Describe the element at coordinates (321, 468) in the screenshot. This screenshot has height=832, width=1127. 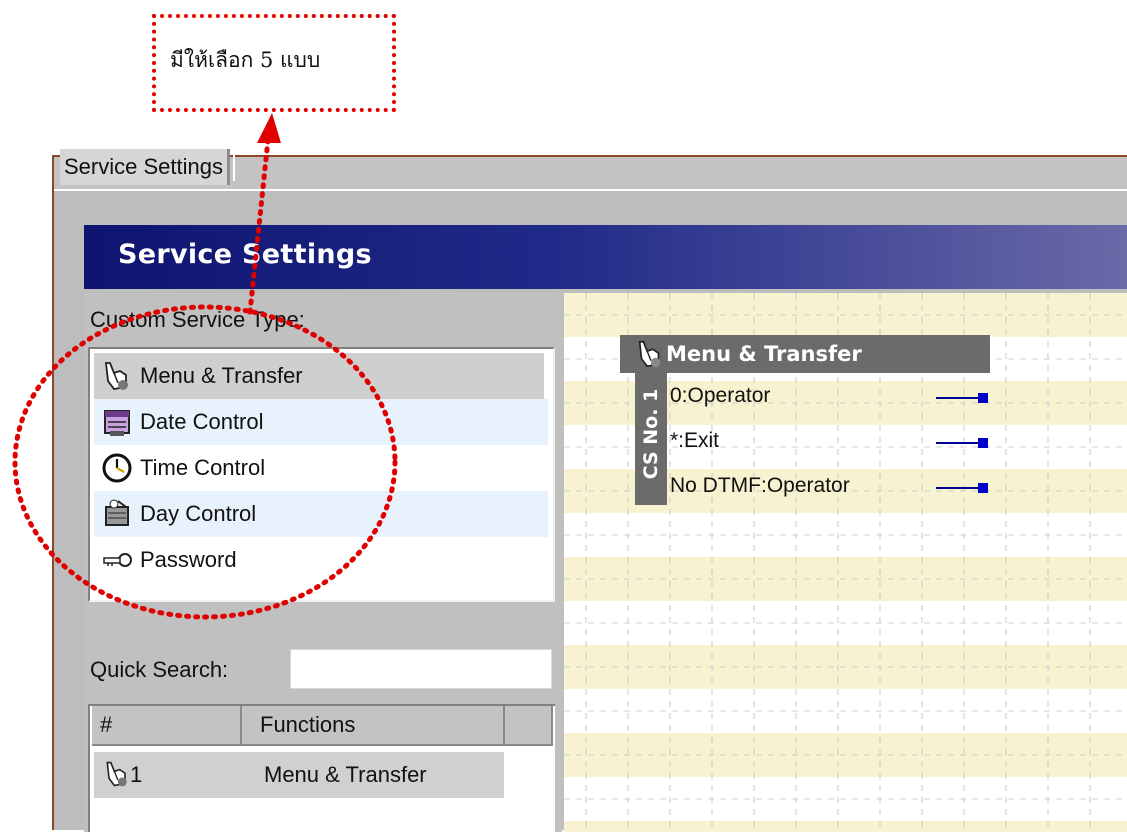
I see `service-type-item: Time Control` at that location.